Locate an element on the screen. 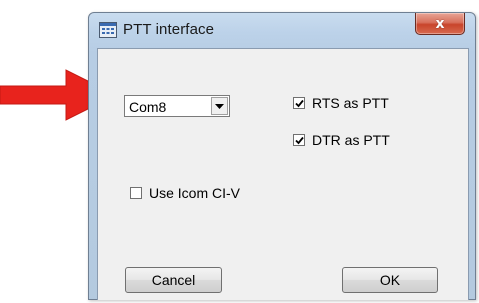  cancel-button: Cancel is located at coordinates (173, 280).